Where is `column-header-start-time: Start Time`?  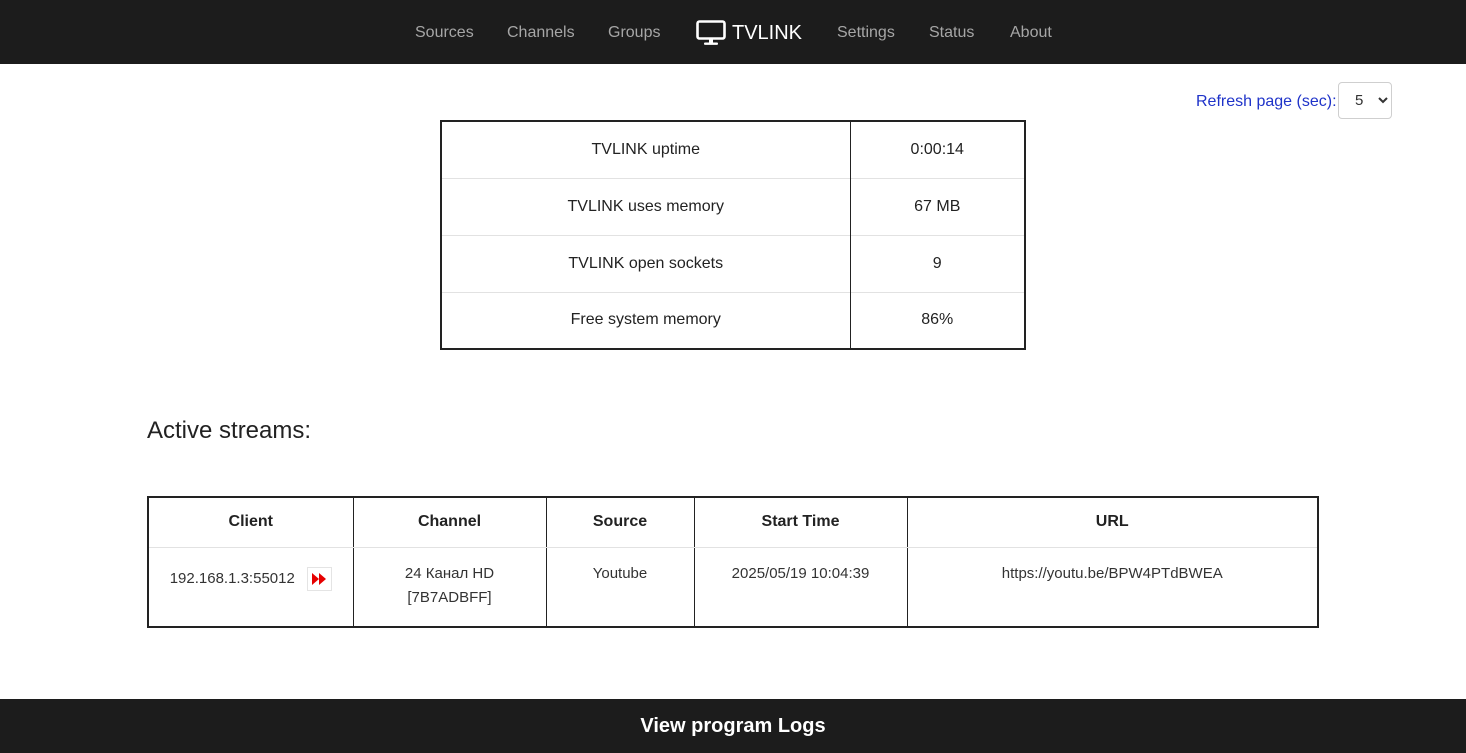
column-header-start-time: Start Time is located at coordinates (801, 522).